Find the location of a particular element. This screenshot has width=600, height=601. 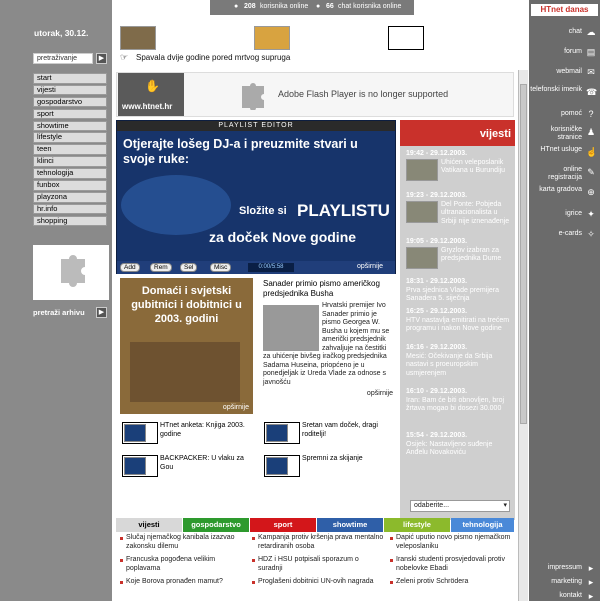

news-select-dropdown: odaberite... ▾ is located at coordinates (460, 506).